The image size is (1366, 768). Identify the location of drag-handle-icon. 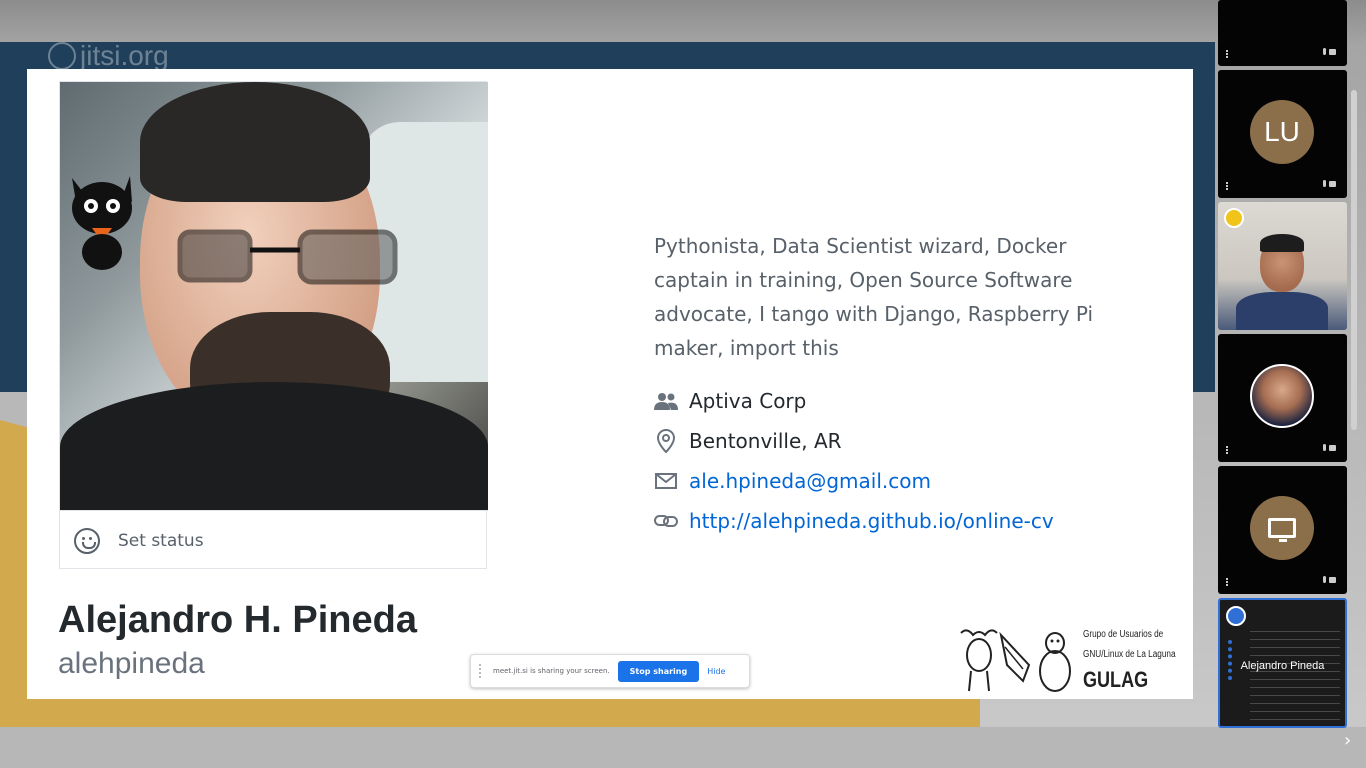
(482, 671).